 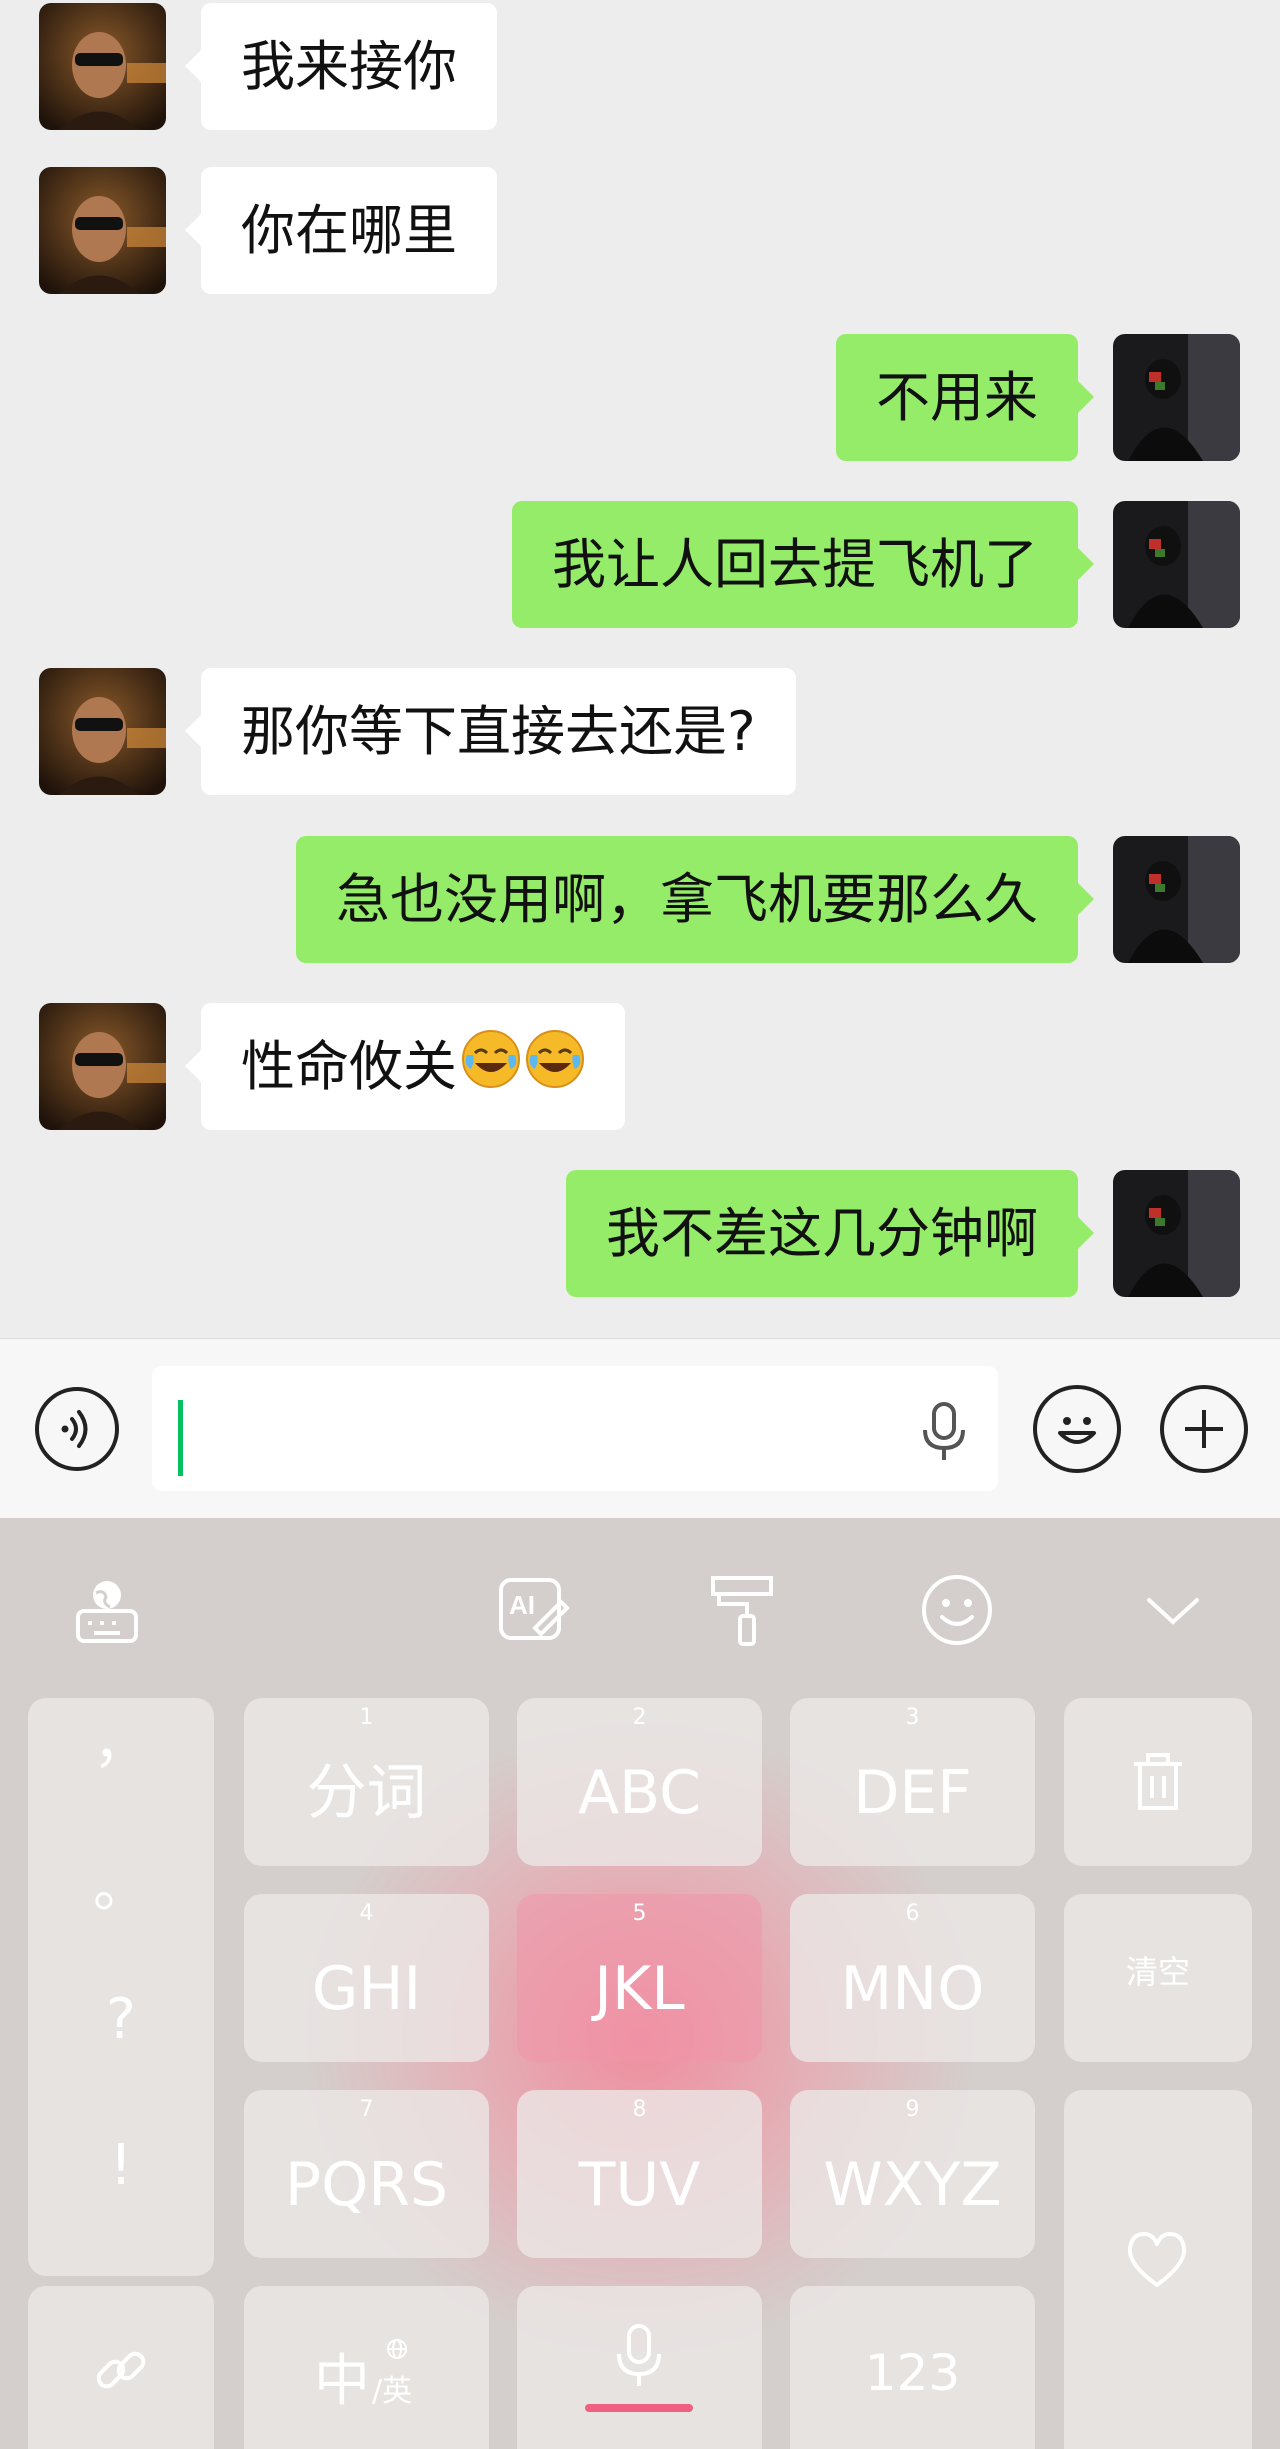 I want to click on key-number: 3, so click(x=912, y=1717).